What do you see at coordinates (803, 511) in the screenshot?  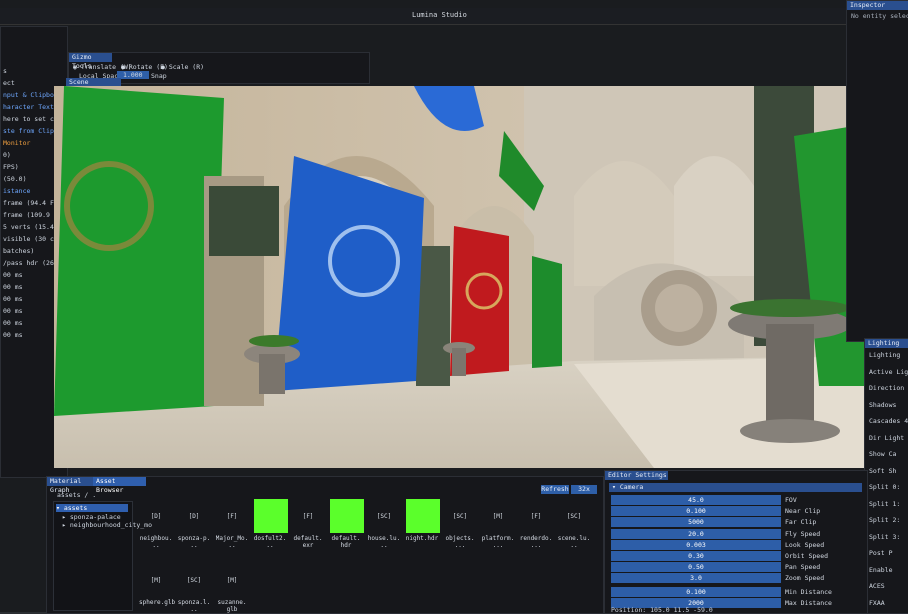 I see `camera-setting-label: Near Clip` at bounding box center [803, 511].